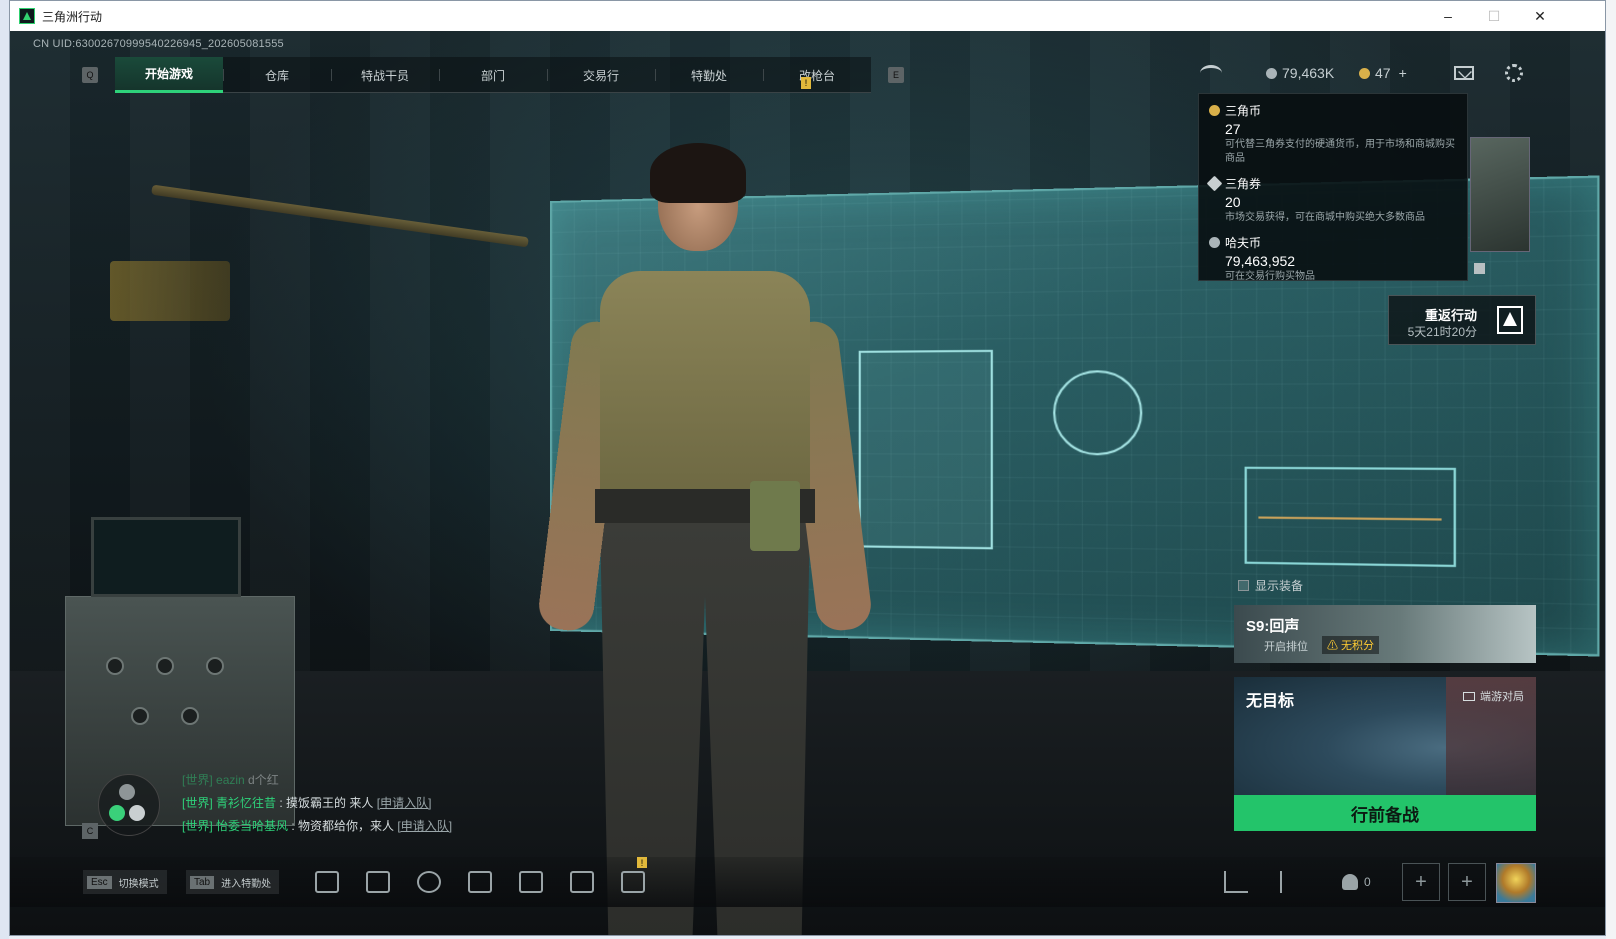 Image resolution: width=1616 pixels, height=939 pixels. What do you see at coordinates (170, 291) in the screenshot?
I see `background-crate` at bounding box center [170, 291].